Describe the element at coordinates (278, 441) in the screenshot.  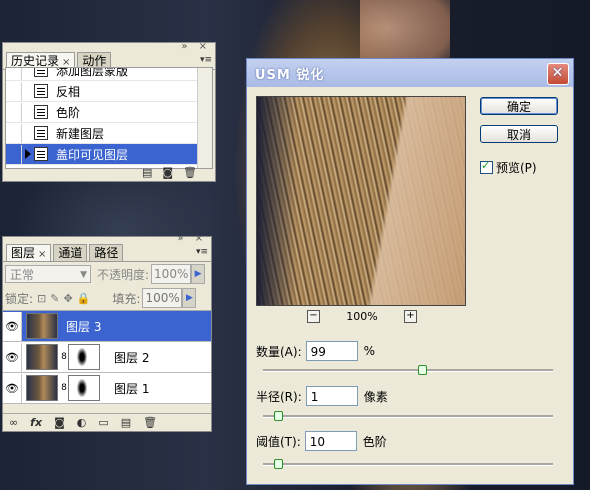
I see `threshold-label: 阈值(T):` at that location.